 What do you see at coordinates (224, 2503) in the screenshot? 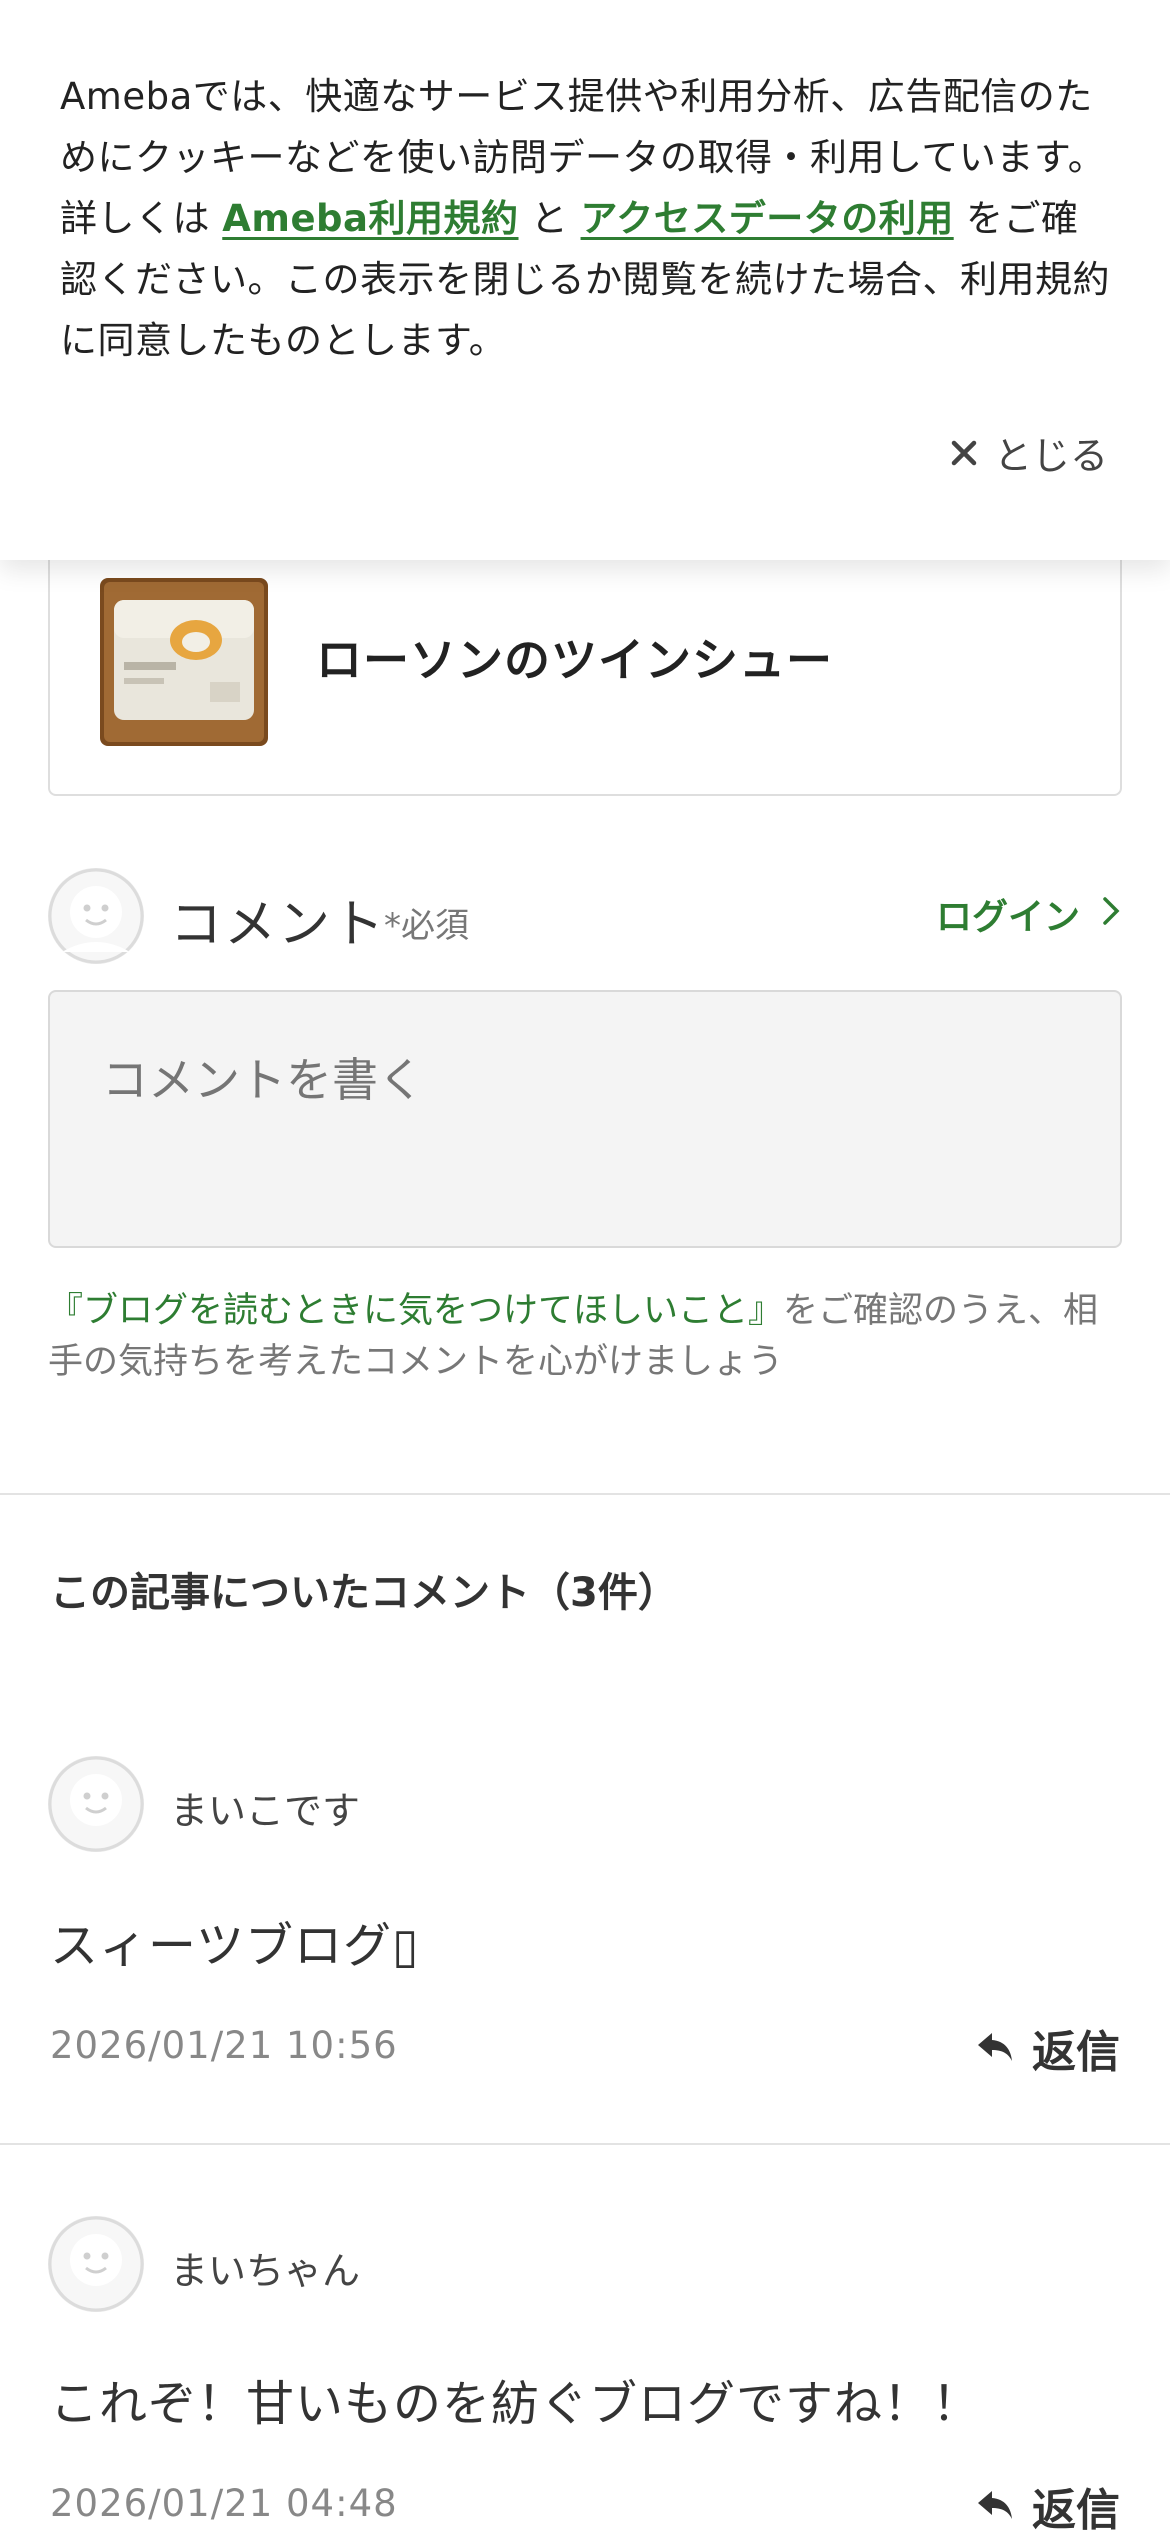
I see `comment-date: 2026/01/21 04:48` at bounding box center [224, 2503].